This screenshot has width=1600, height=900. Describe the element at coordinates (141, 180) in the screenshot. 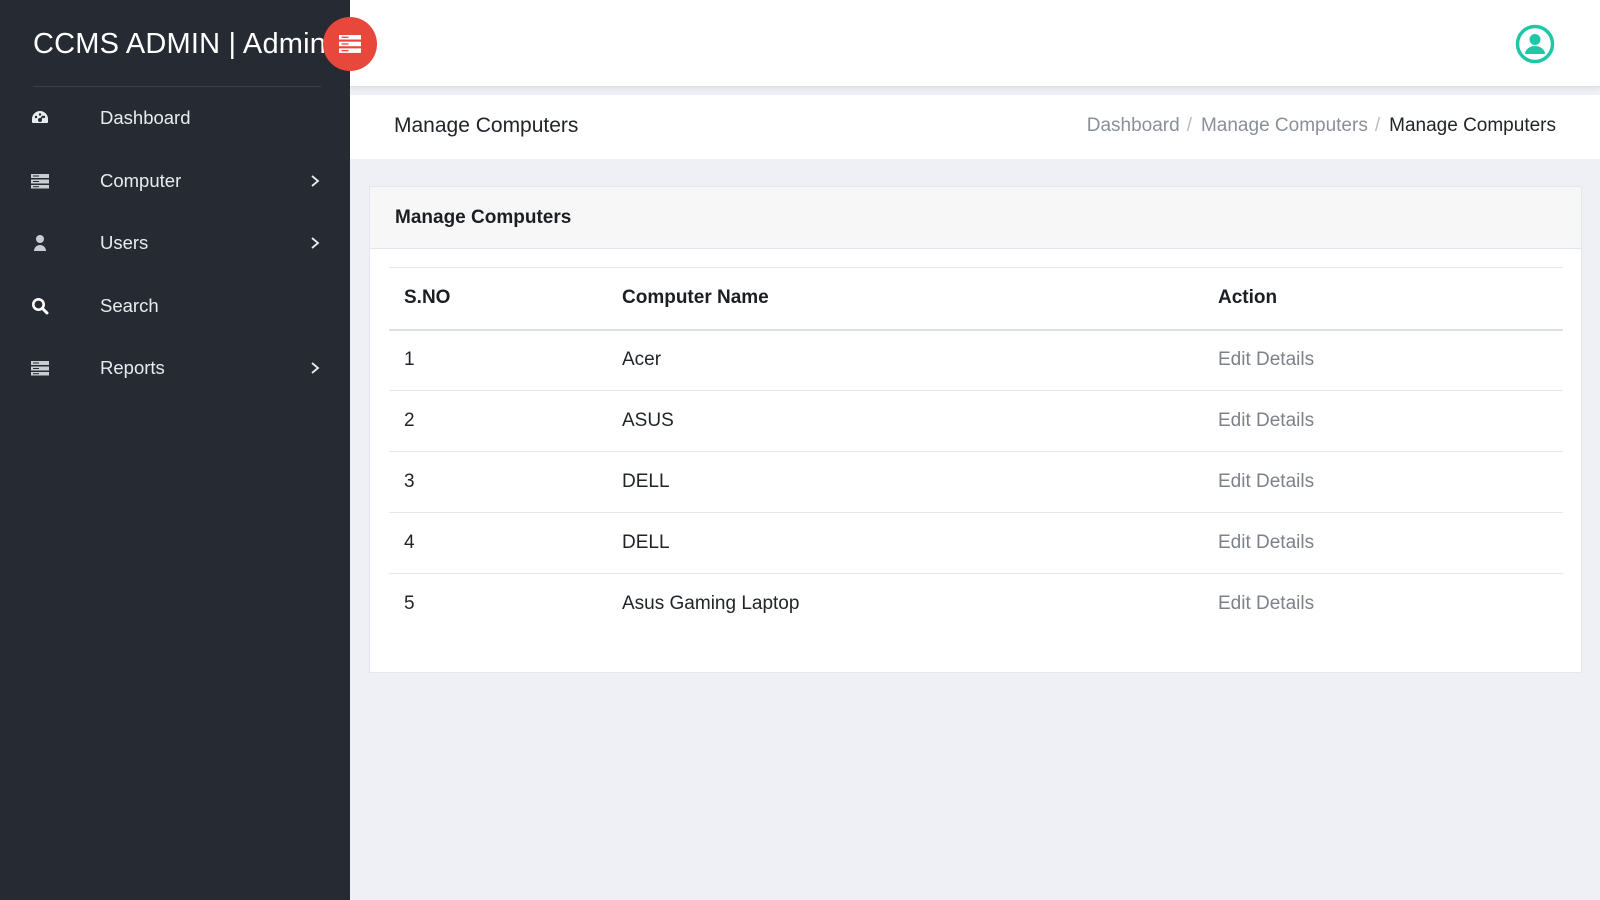

I see `sidebar-item-label: Computer` at that location.